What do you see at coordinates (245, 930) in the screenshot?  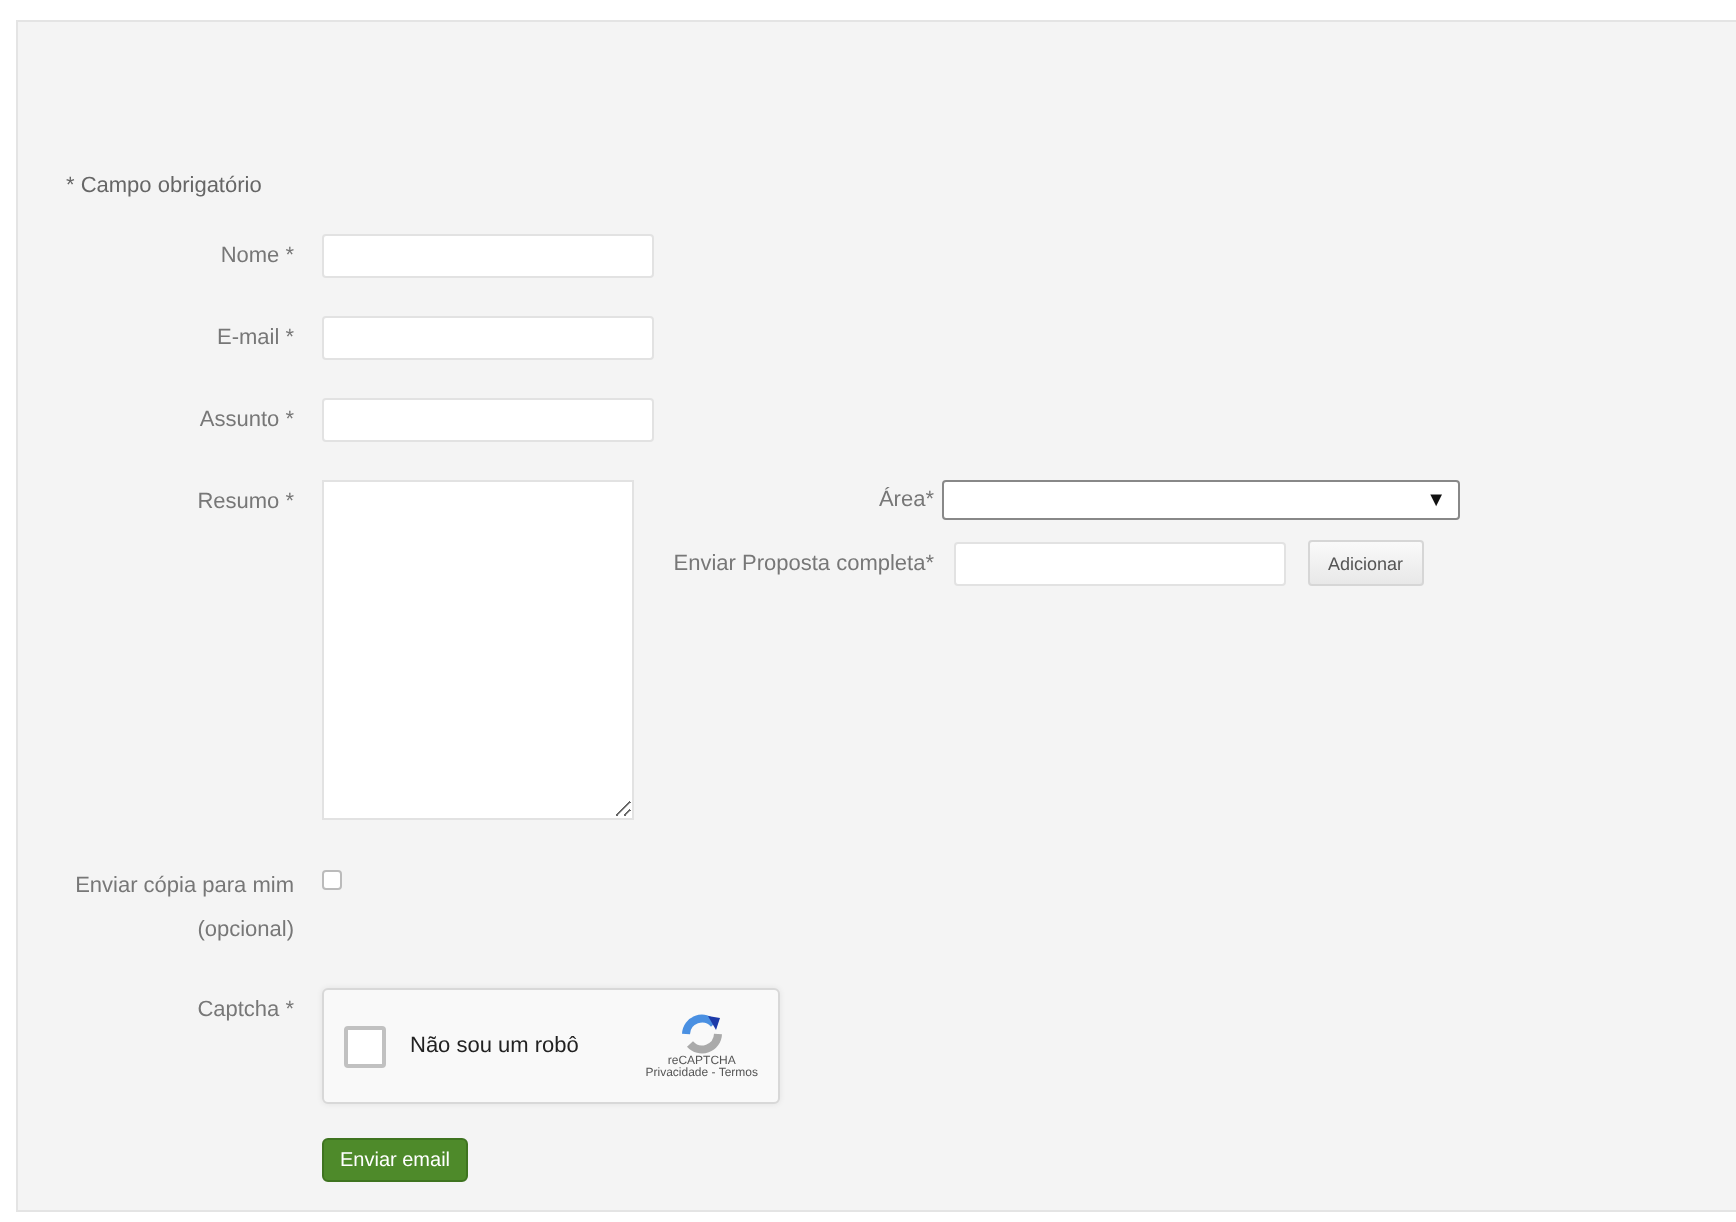 I see `optional-note: (opcional)` at bounding box center [245, 930].